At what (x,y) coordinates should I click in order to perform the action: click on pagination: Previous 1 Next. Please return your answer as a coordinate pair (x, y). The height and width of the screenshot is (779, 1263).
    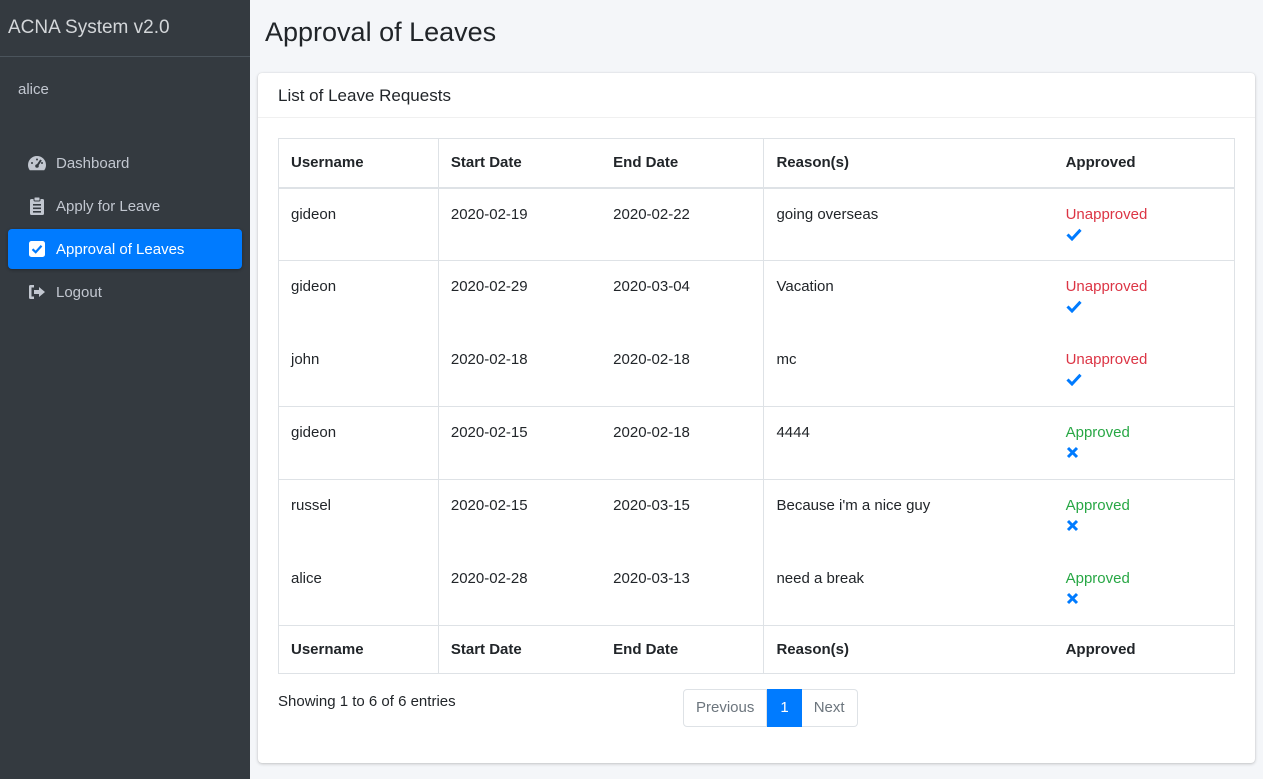
    Looking at the image, I should click on (770, 708).